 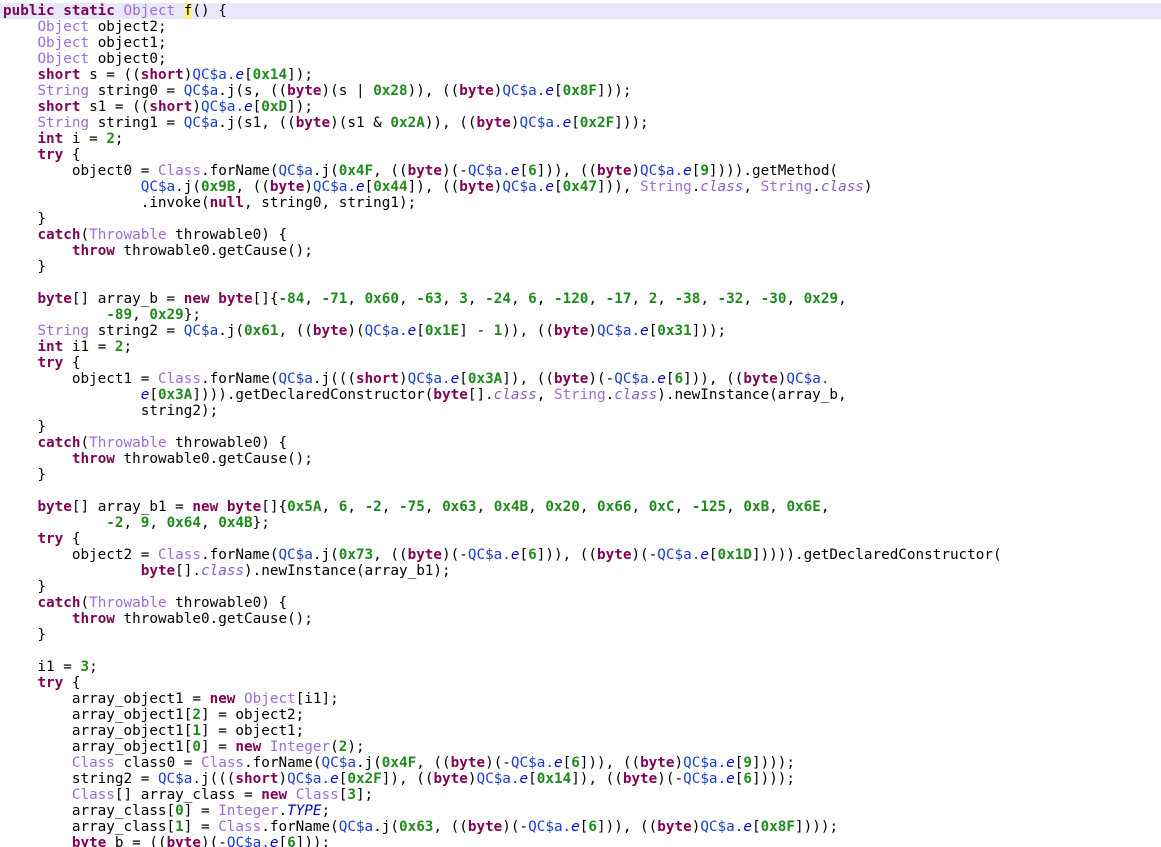 I want to click on code-token: 0x2F, so click(x=364, y=779).